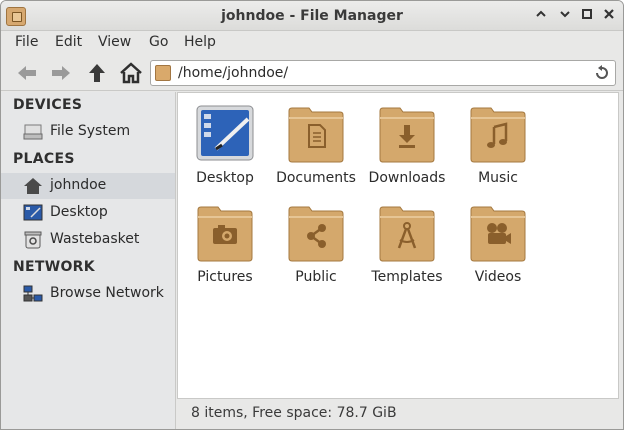 The width and height of the screenshot is (624, 430). I want to click on folder-videos-icon, so click(498, 234).